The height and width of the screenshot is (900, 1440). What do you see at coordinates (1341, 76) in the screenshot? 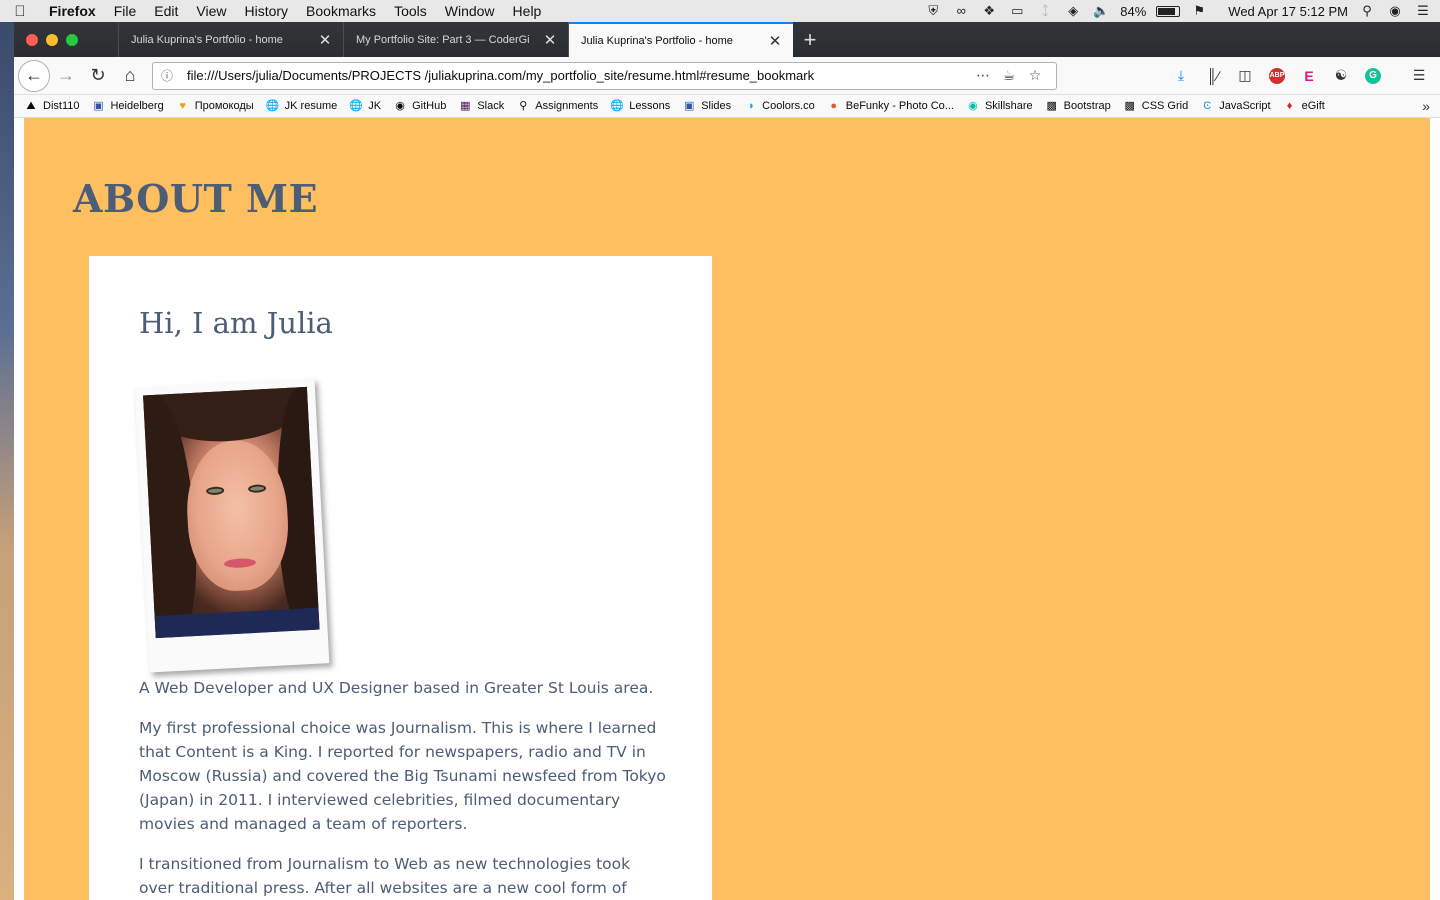
I see `extension-puzzle-icon: ☯` at bounding box center [1341, 76].